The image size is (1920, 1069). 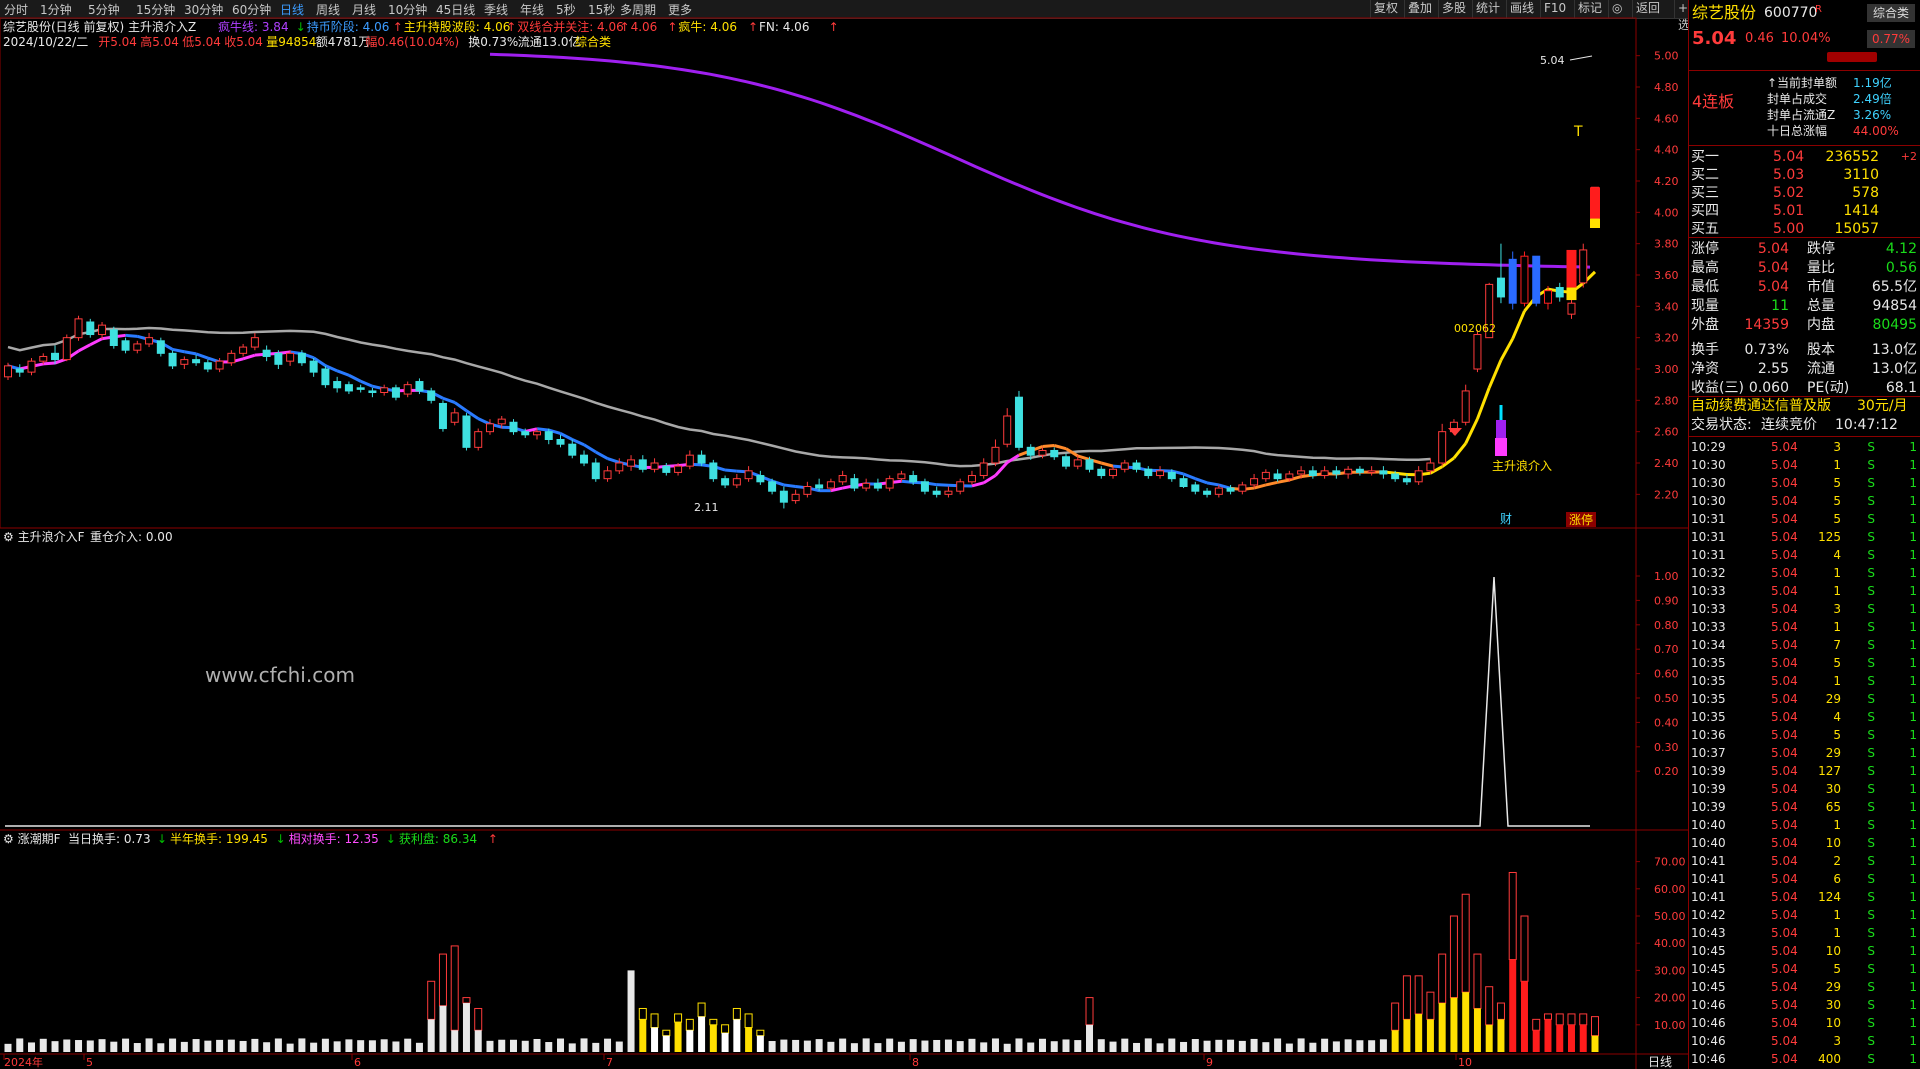 I want to click on tick-row: 10:41 5.04 2 S 1, so click(x=1804, y=861).